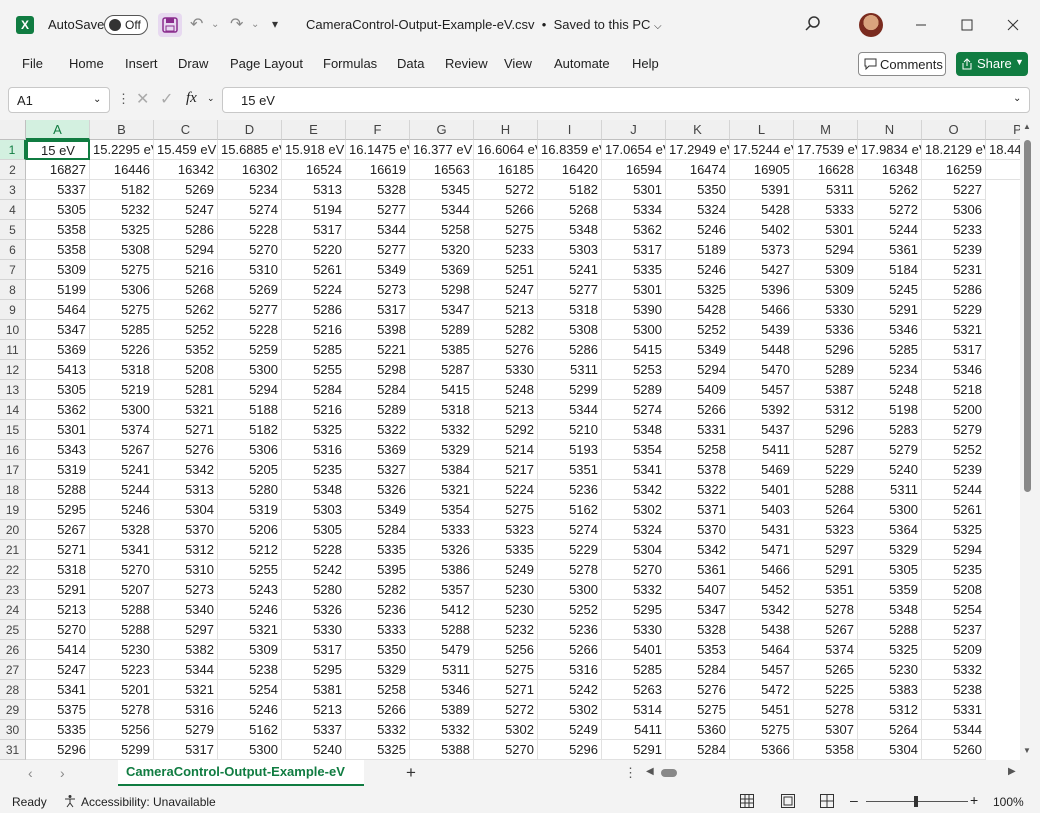 The height and width of the screenshot is (813, 1040). What do you see at coordinates (122, 170) in the screenshot?
I see `cell: 16446` at bounding box center [122, 170].